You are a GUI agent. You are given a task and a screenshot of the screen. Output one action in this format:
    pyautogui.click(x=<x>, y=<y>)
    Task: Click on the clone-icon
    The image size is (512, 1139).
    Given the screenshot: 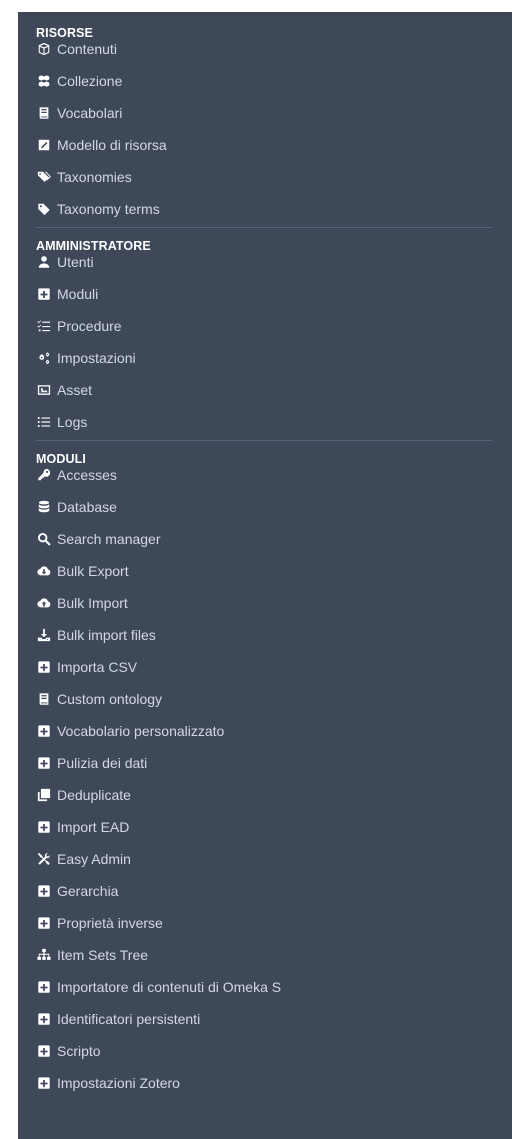 What is the action you would take?
    pyautogui.click(x=44, y=795)
    